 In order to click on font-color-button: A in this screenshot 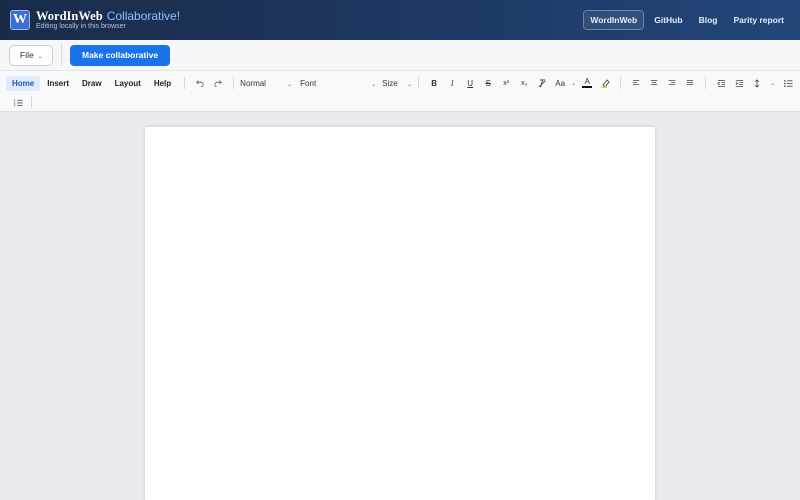, I will do `click(587, 83)`.